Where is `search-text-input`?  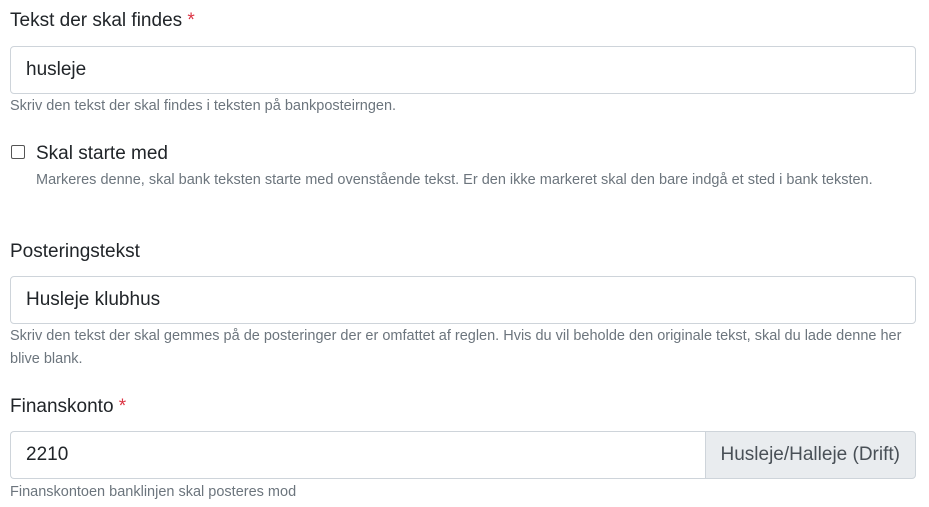 search-text-input is located at coordinates (463, 70).